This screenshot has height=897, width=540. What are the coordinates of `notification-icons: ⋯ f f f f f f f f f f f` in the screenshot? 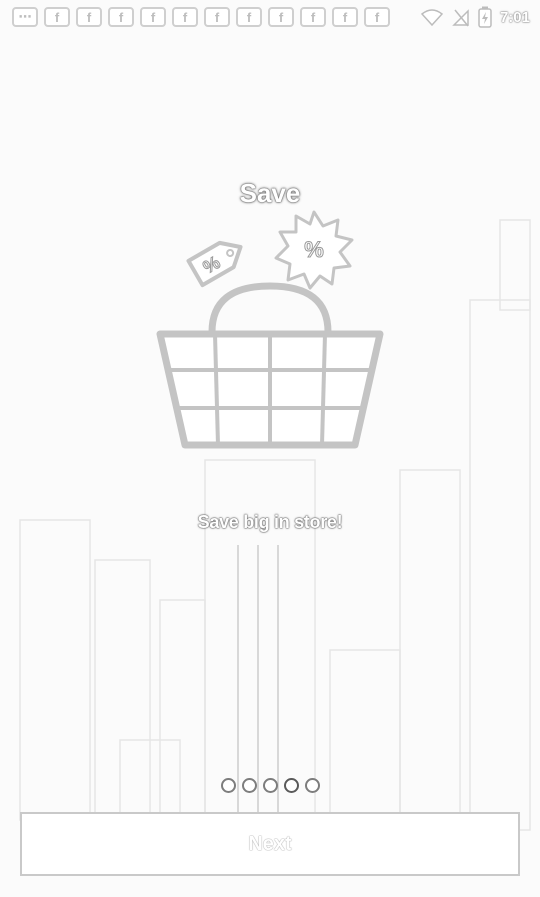 It's located at (201, 17).